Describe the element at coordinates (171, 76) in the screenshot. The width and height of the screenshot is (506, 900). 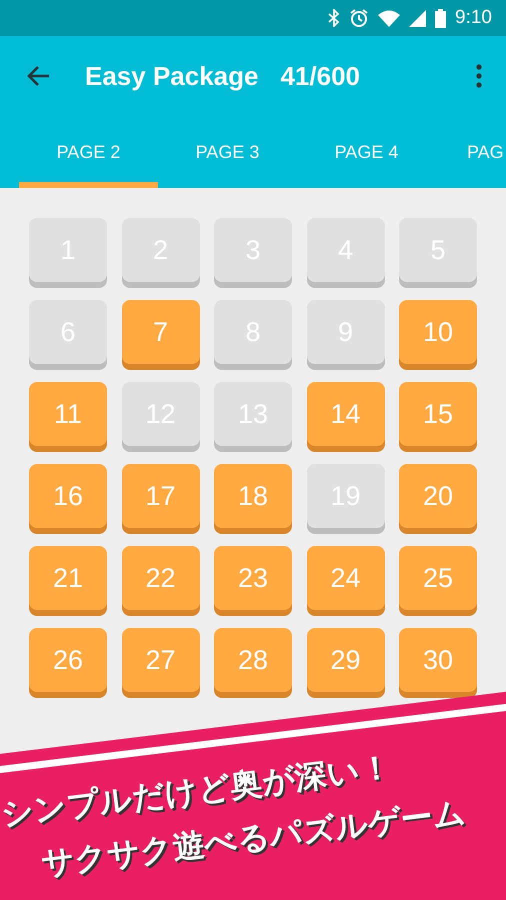
I see `screen-title: Easy Package` at that location.